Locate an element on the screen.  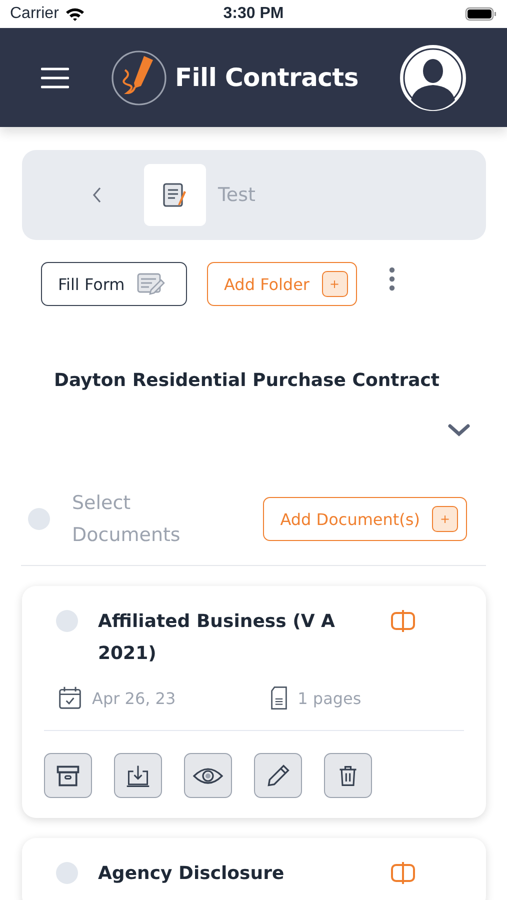
document-date: Apr 26, 23 is located at coordinates (134, 698).